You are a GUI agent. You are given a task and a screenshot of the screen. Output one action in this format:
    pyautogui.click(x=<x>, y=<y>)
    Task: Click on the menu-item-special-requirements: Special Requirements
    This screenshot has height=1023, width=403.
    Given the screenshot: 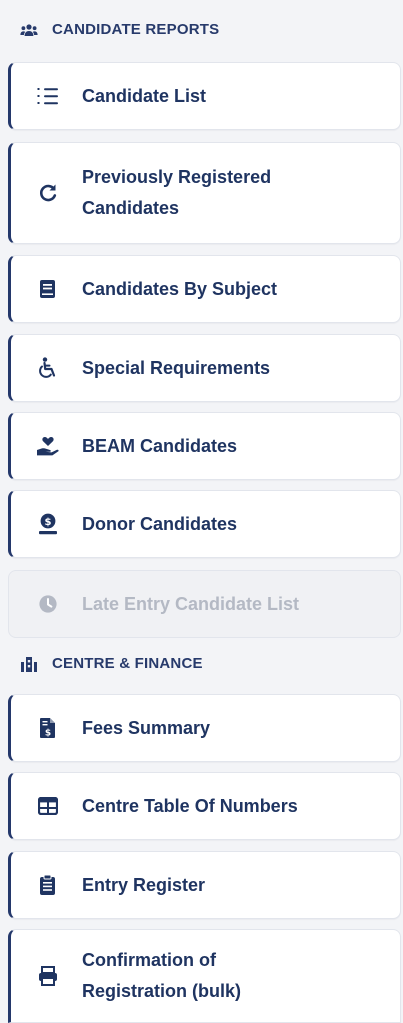 What is the action you would take?
    pyautogui.click(x=204, y=368)
    